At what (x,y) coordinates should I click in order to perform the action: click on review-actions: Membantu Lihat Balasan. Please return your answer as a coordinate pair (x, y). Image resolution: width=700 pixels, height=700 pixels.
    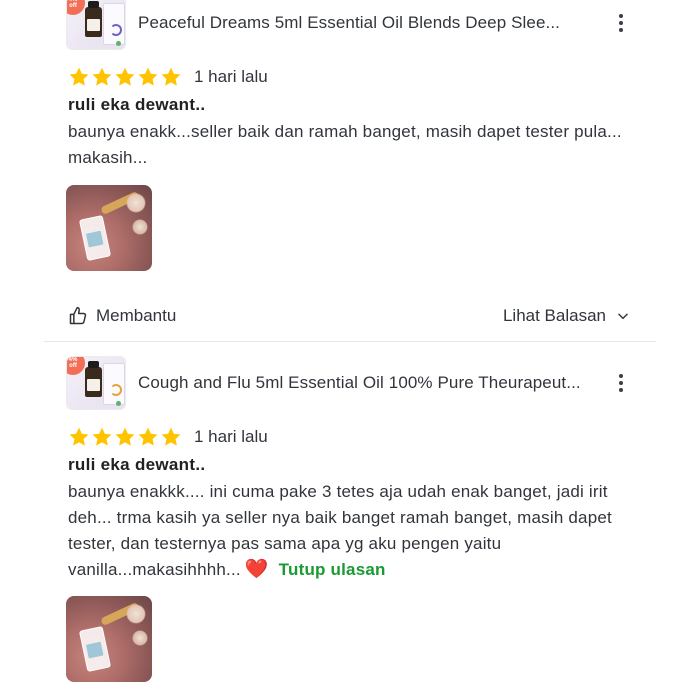
    Looking at the image, I should click on (349, 316).